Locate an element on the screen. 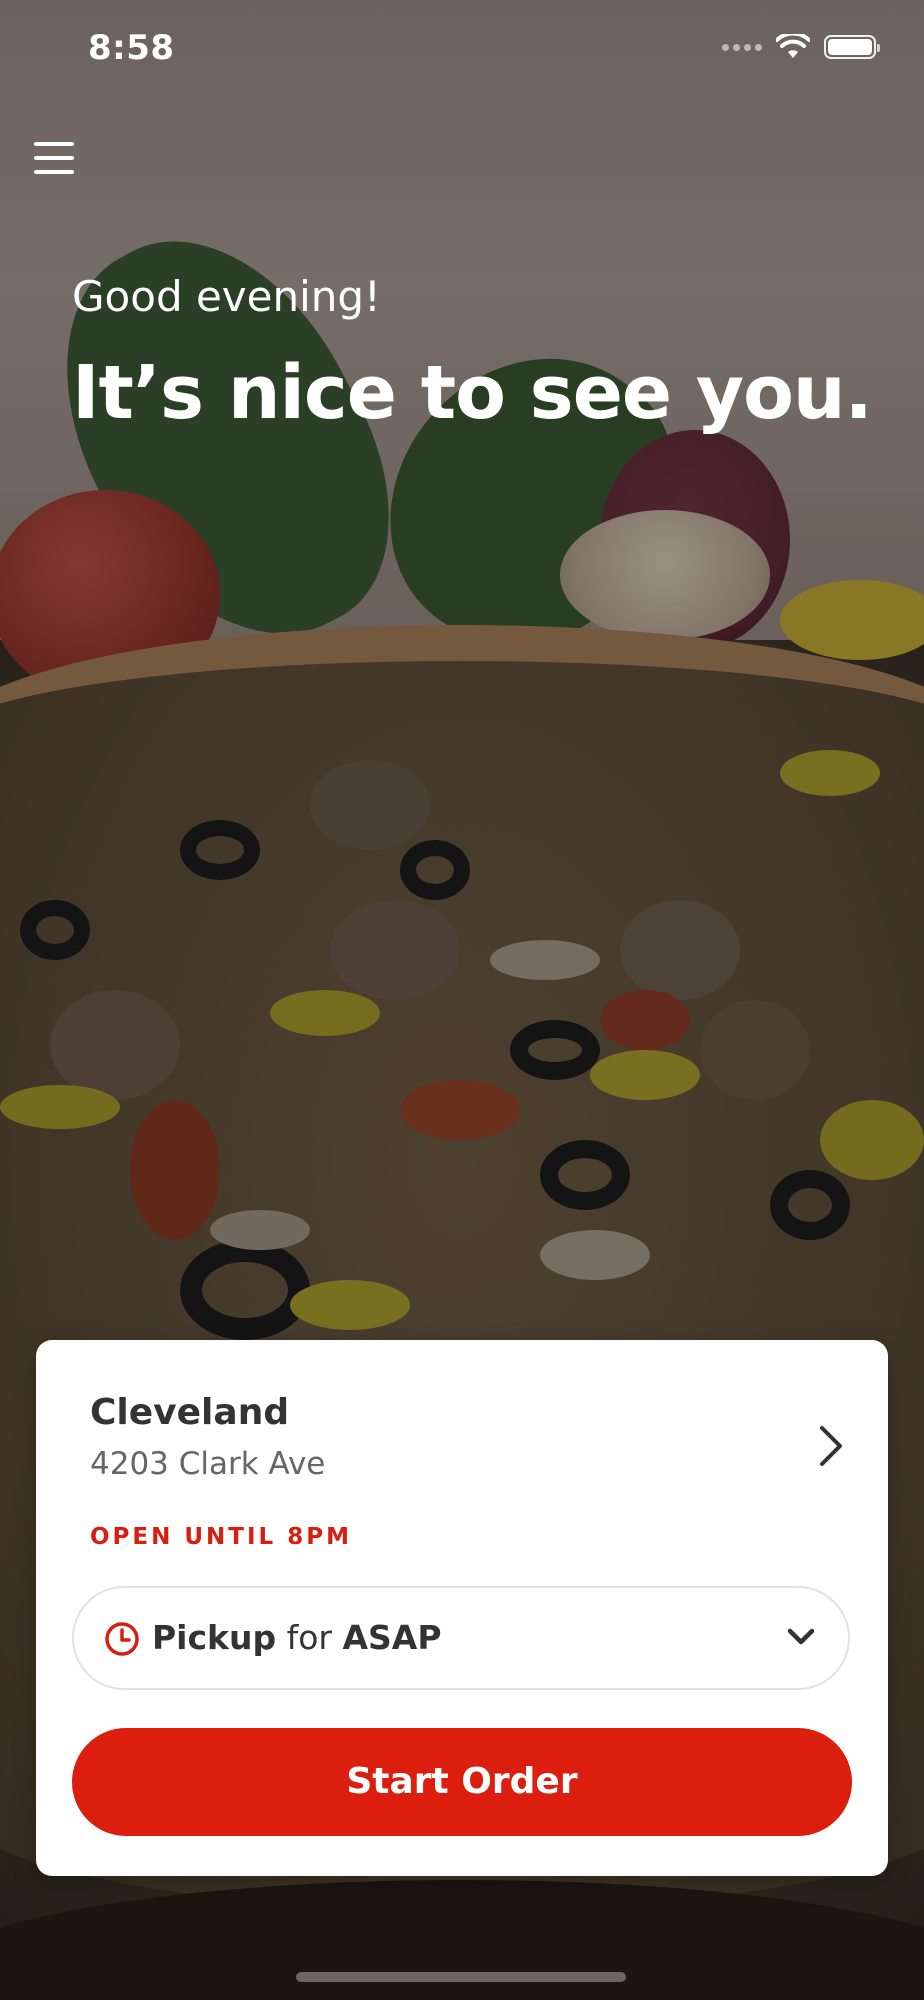 The width and height of the screenshot is (924, 2000). order-time: ASAP is located at coordinates (392, 1637).